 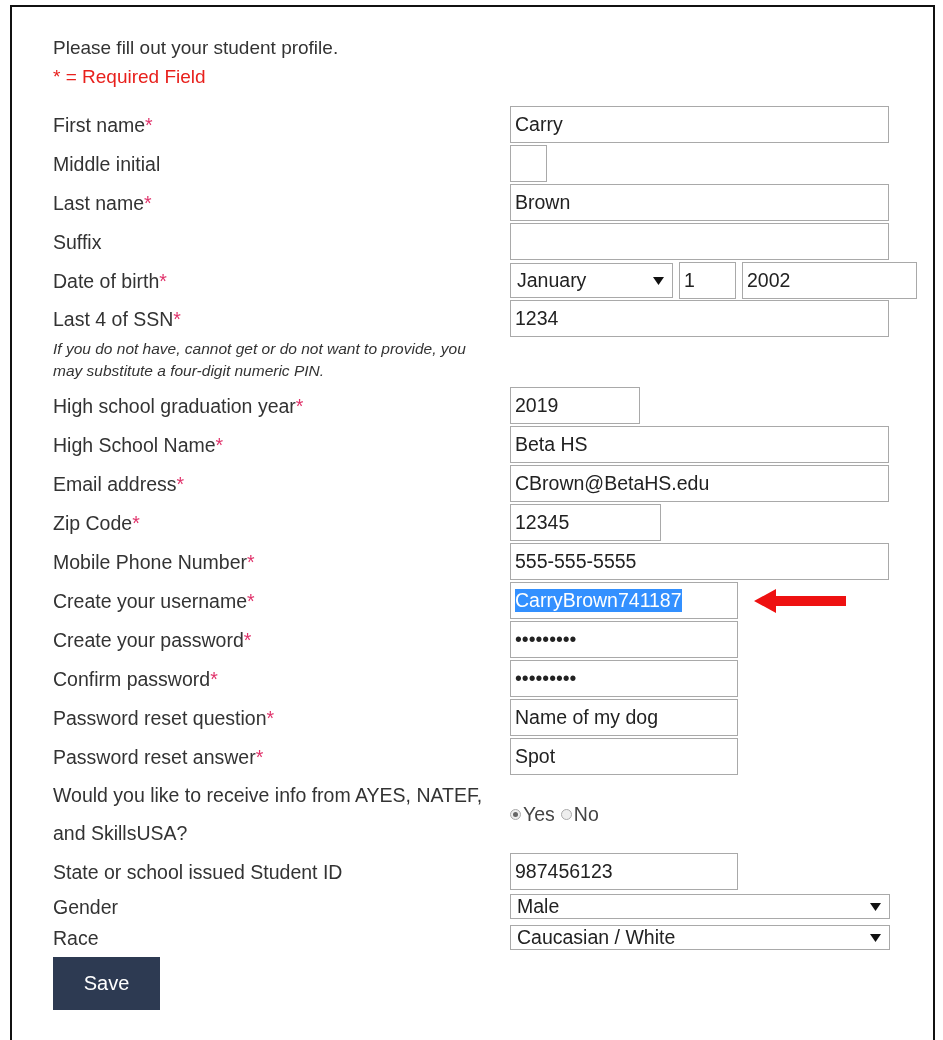 I want to click on field-label: Suffix, so click(x=78, y=242).